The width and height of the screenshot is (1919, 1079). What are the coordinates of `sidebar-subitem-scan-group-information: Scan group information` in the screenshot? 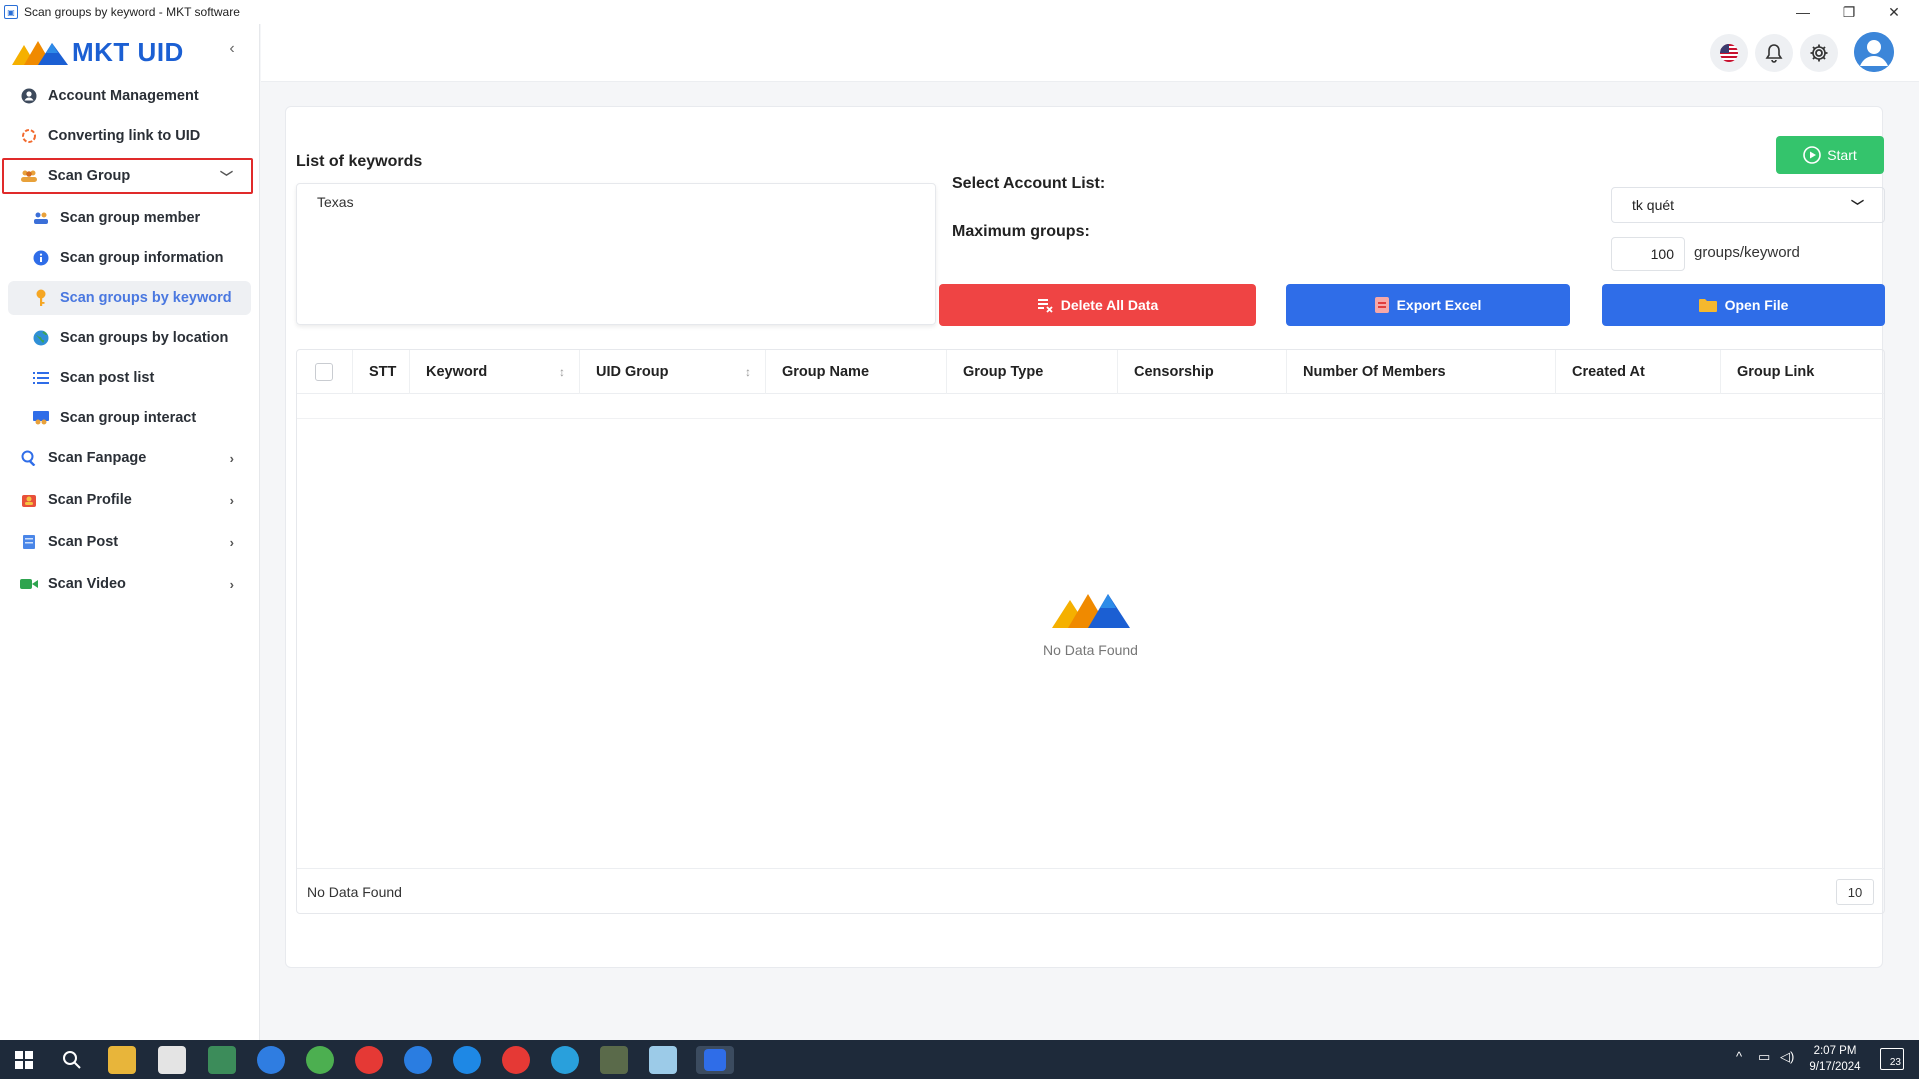 It's located at (129, 258).